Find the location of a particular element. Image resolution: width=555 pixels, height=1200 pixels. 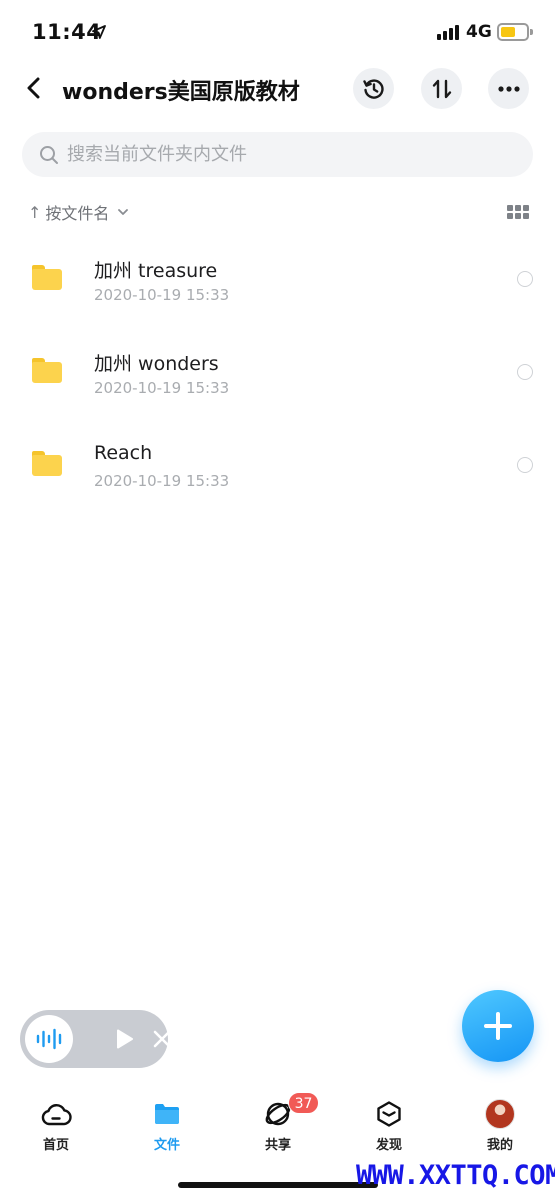

file-name: 加州 wonders is located at coordinates (156, 364).